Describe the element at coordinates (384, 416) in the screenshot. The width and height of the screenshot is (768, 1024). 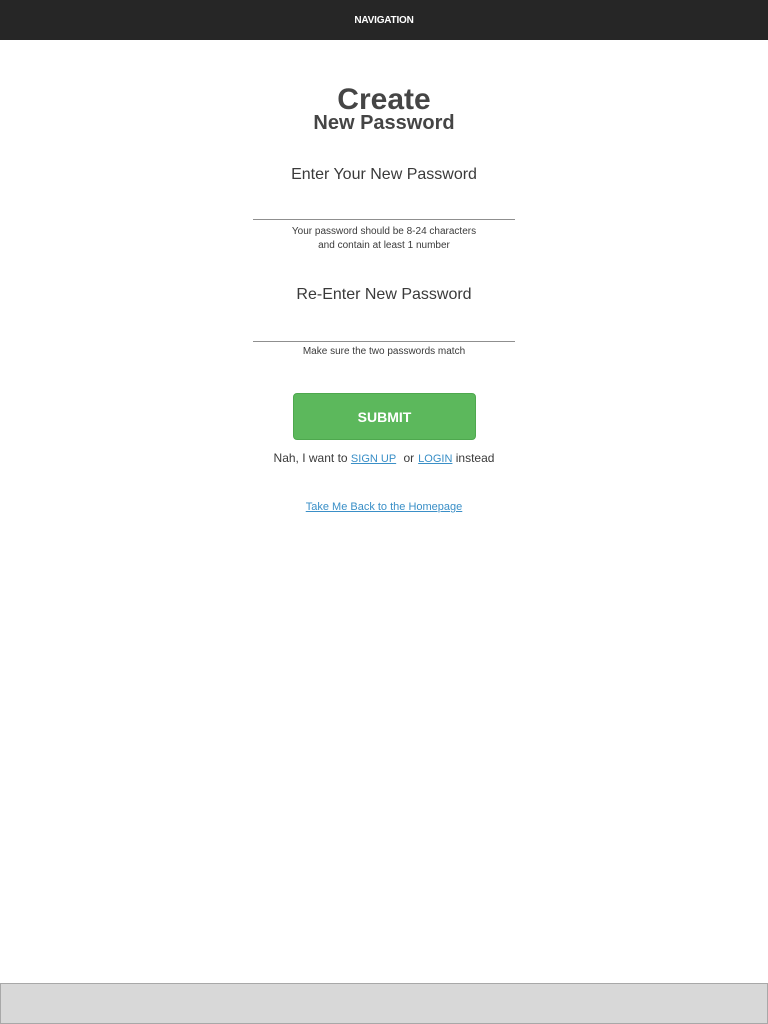
I see `submit-button: SUBMIT` at that location.